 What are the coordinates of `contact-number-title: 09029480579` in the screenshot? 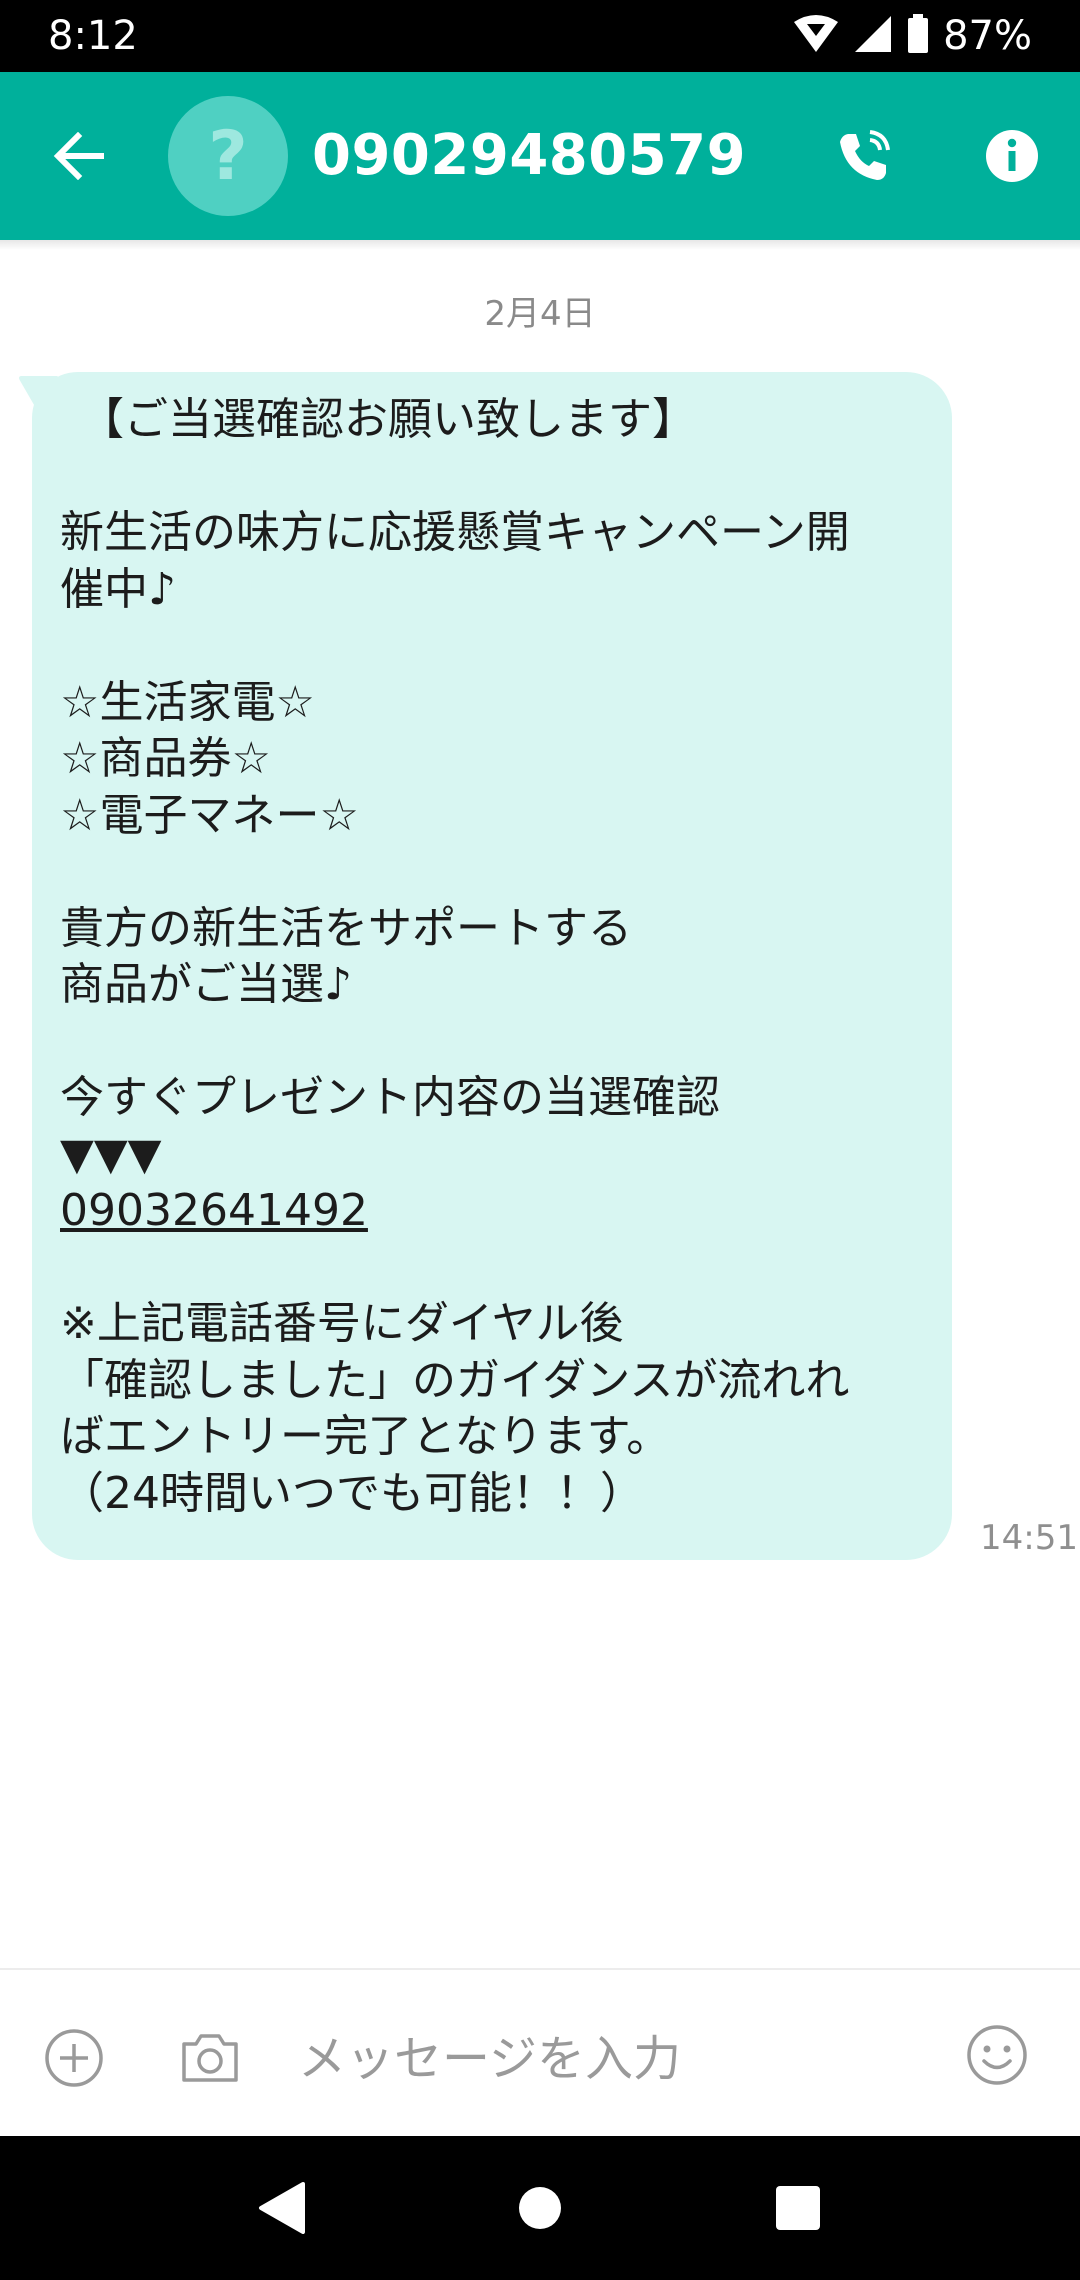 It's located at (529, 155).